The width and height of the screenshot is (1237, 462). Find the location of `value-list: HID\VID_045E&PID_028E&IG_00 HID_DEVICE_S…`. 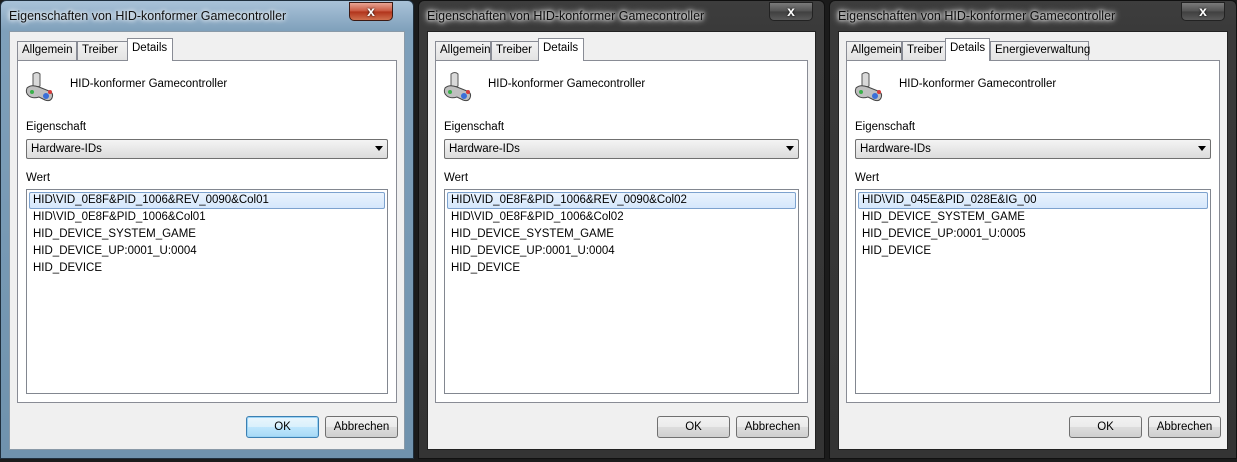

value-list: HID\VID_045E&PID_028E&IG_00 HID_DEVICE_S… is located at coordinates (1033, 291).